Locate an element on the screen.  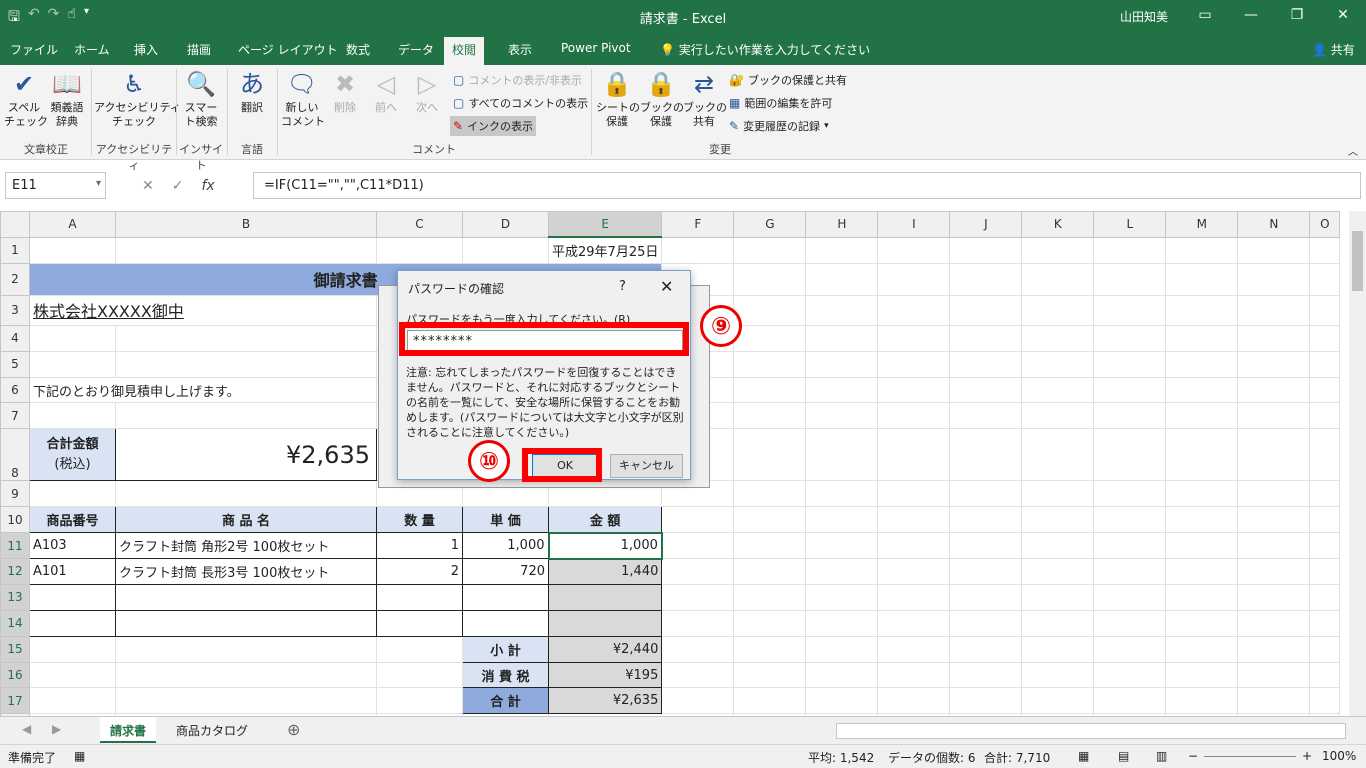
row-header: 16 is located at coordinates (15, 675).